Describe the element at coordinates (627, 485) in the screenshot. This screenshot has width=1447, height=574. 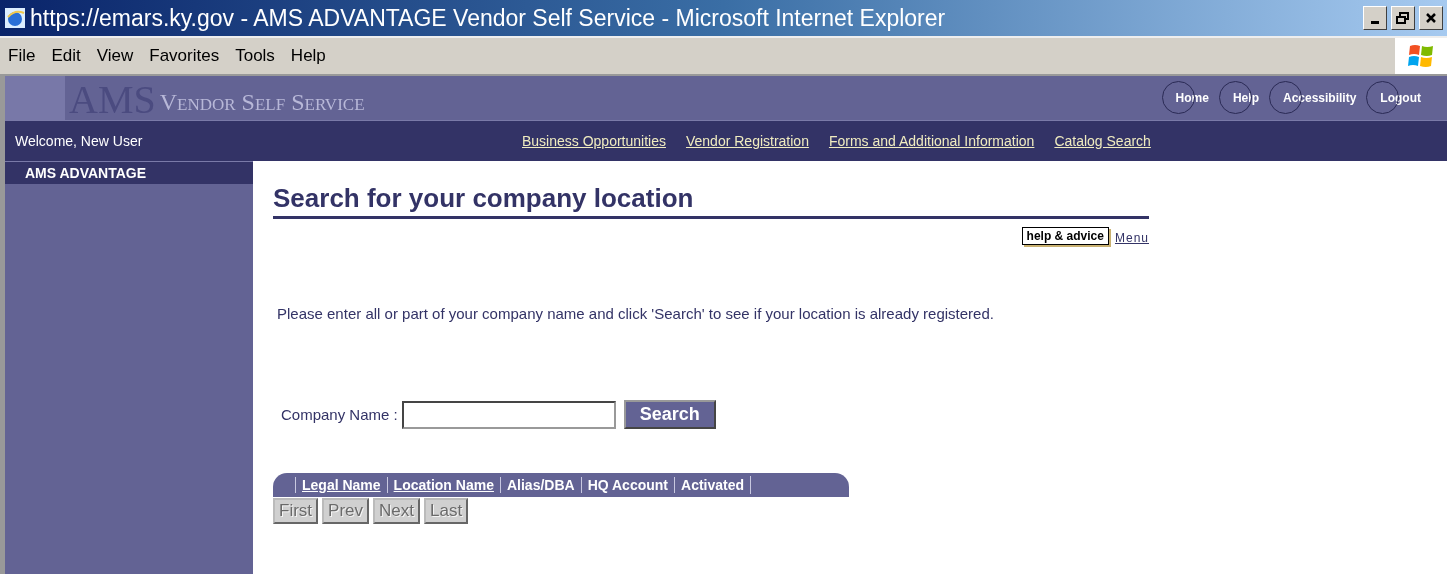
I see `column-header: HQ Account` at that location.